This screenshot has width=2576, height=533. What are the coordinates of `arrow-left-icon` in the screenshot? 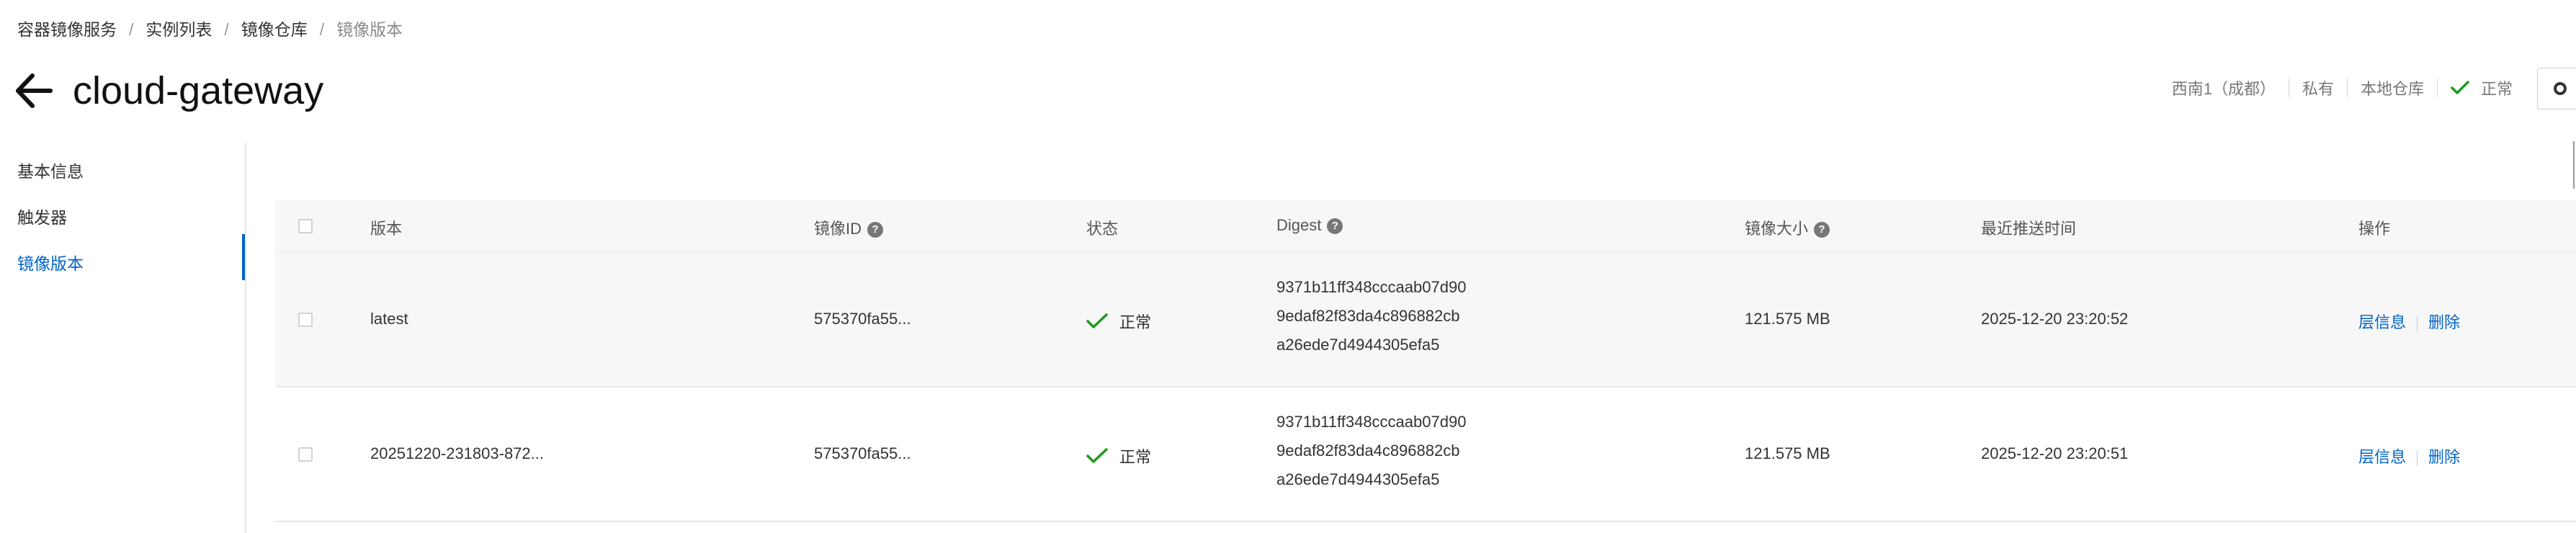 It's located at (33, 90).